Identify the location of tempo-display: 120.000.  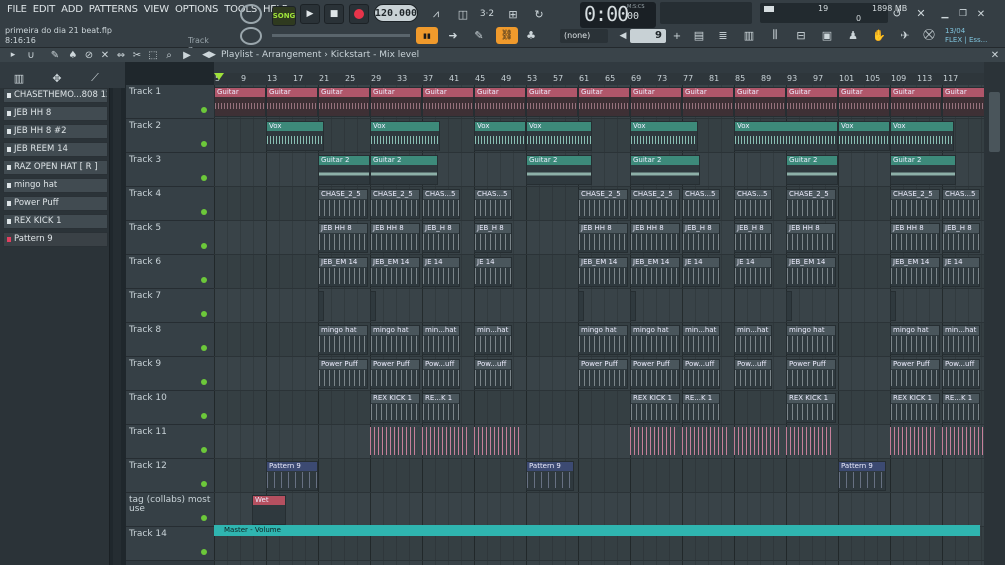
(396, 13).